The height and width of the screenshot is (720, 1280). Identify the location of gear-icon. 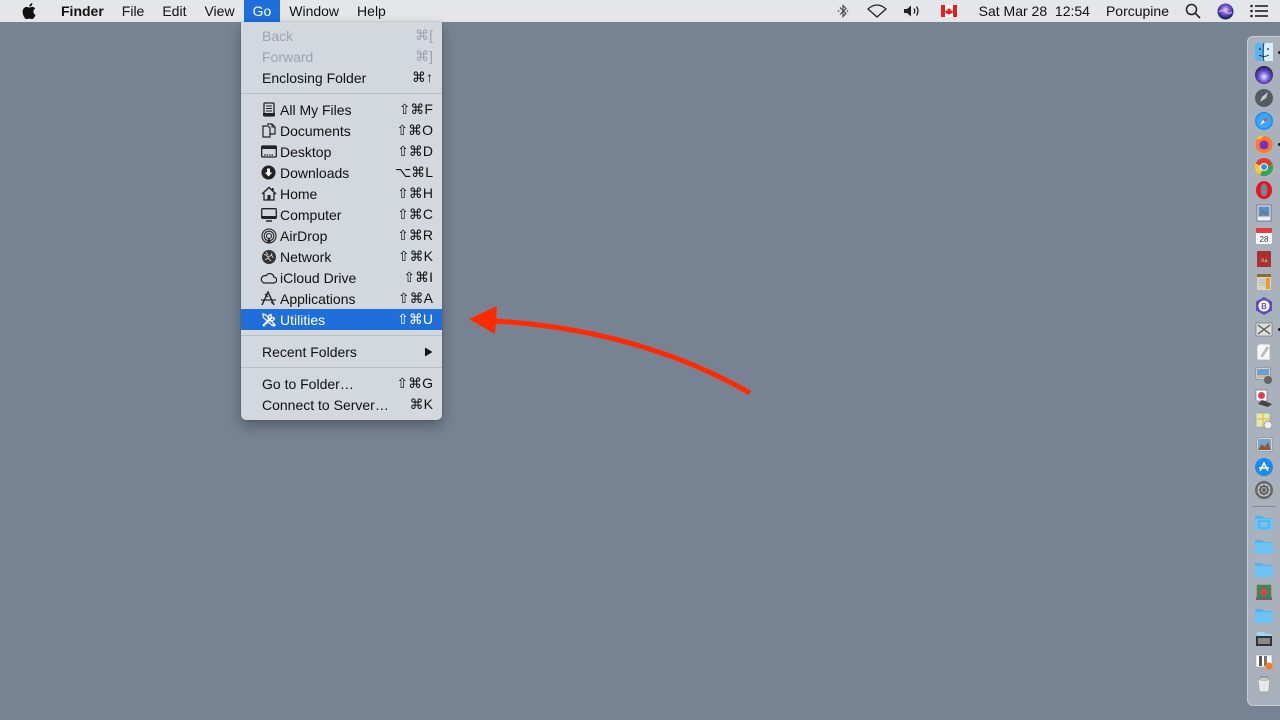
(1264, 490).